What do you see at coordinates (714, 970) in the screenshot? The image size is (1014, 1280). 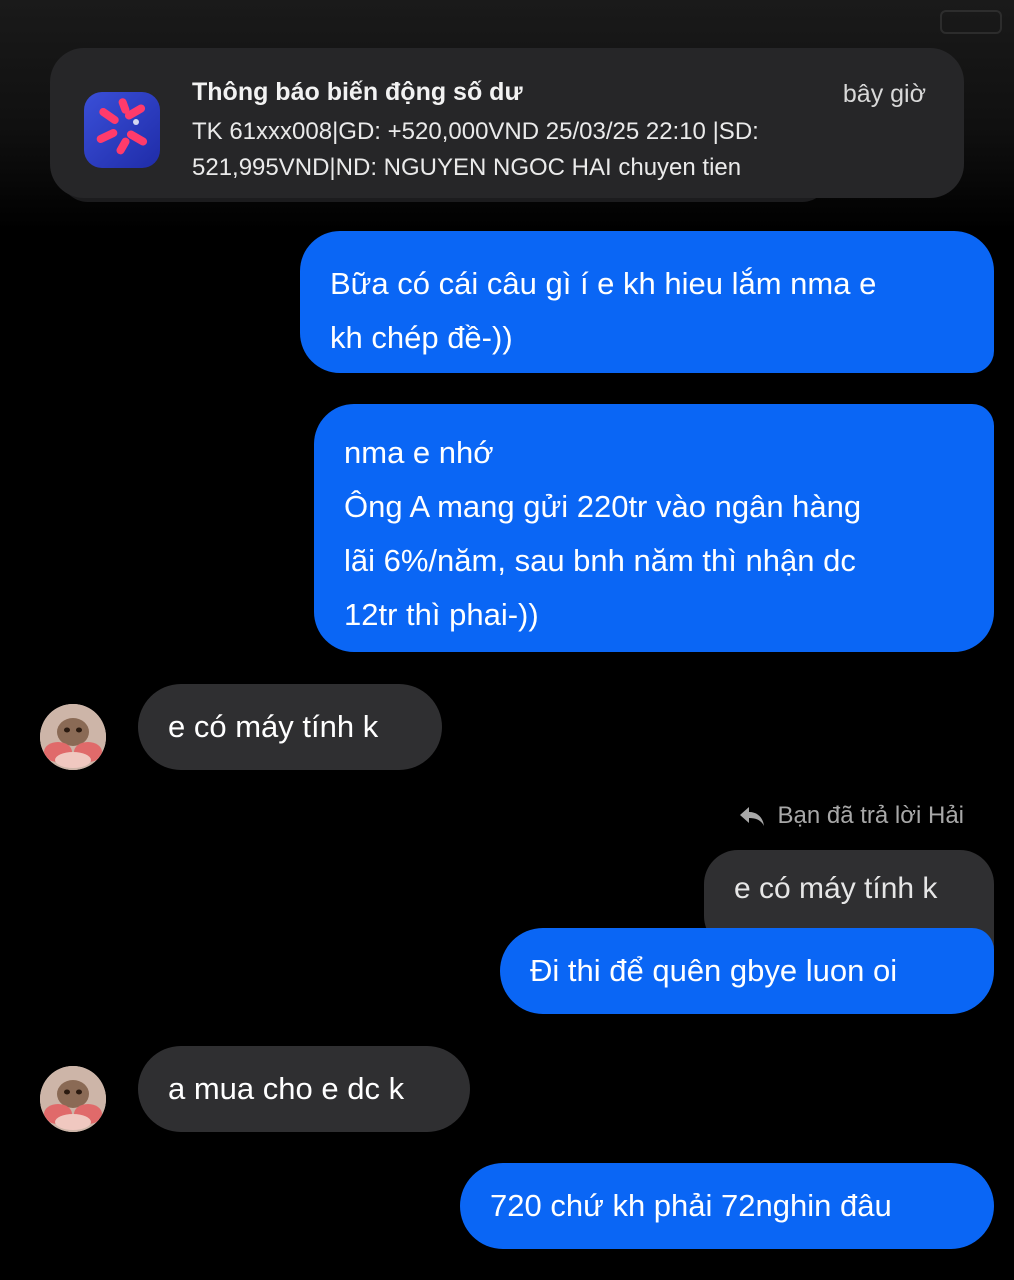 I see `message-text: Đi thi để quên gbye luon oi` at bounding box center [714, 970].